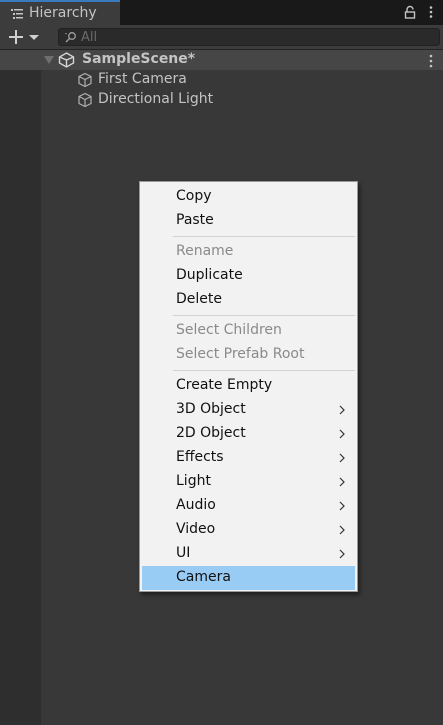 This screenshot has height=725, width=443. I want to click on menu-item-label: Camera, so click(203, 577).